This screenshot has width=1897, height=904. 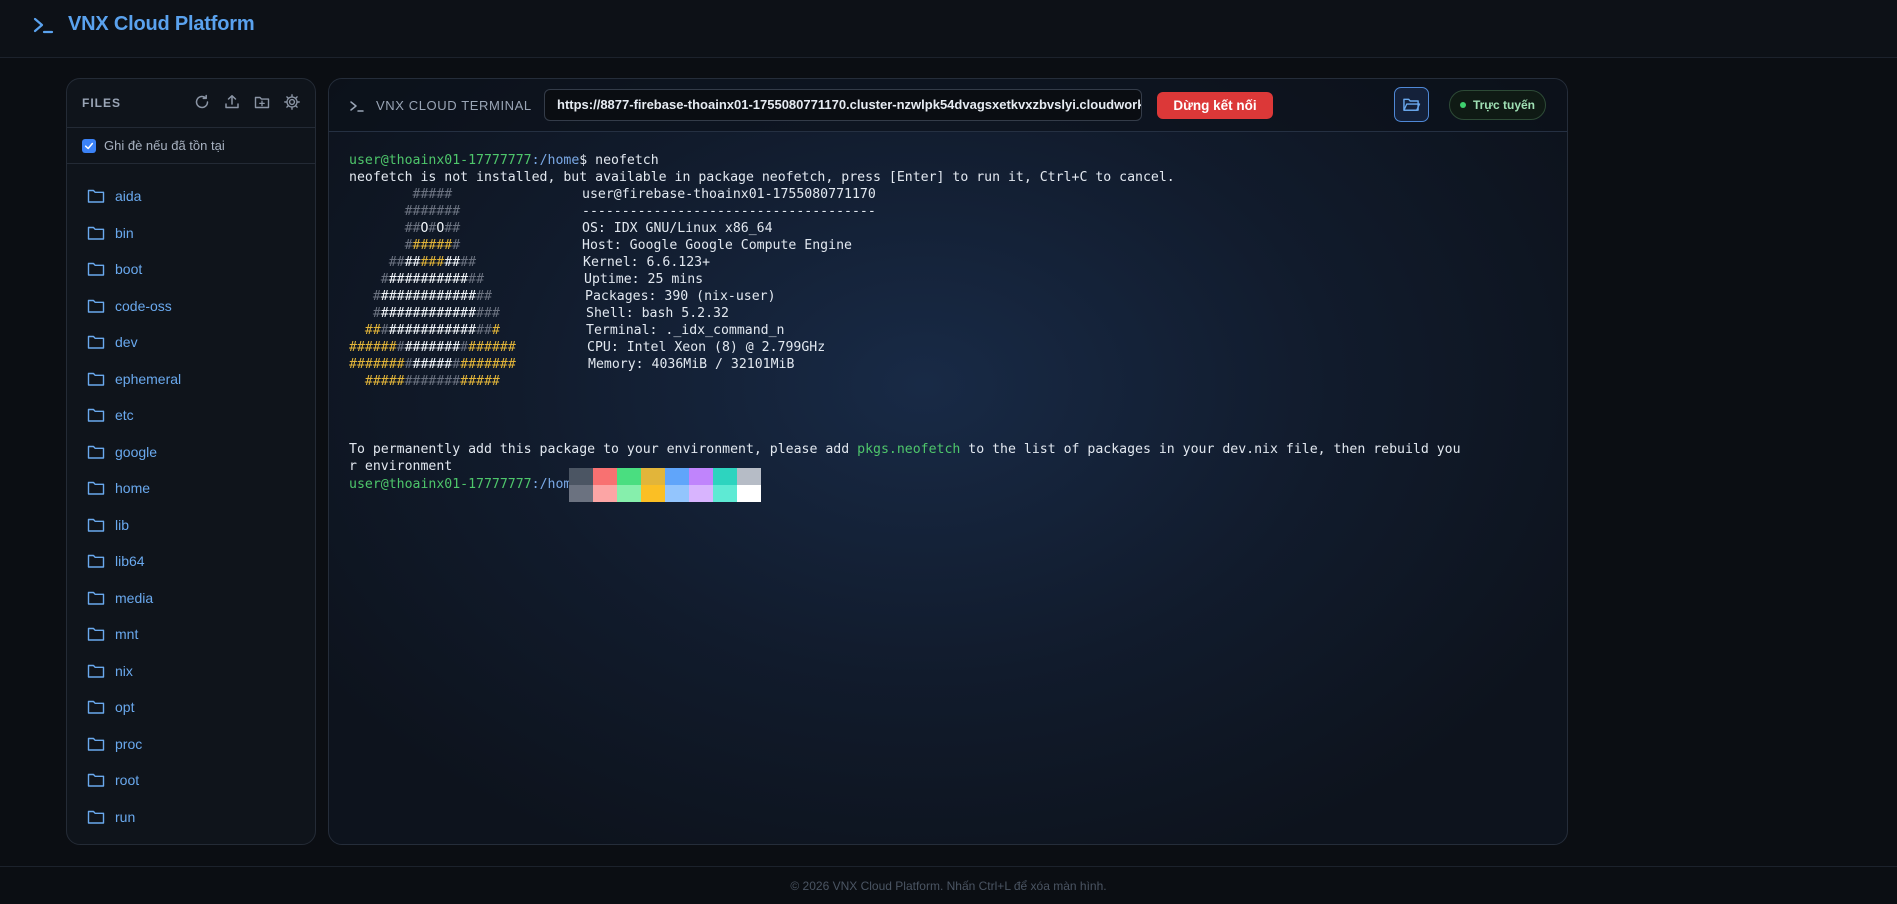 I want to click on palette-row-normal, so click(x=665, y=476).